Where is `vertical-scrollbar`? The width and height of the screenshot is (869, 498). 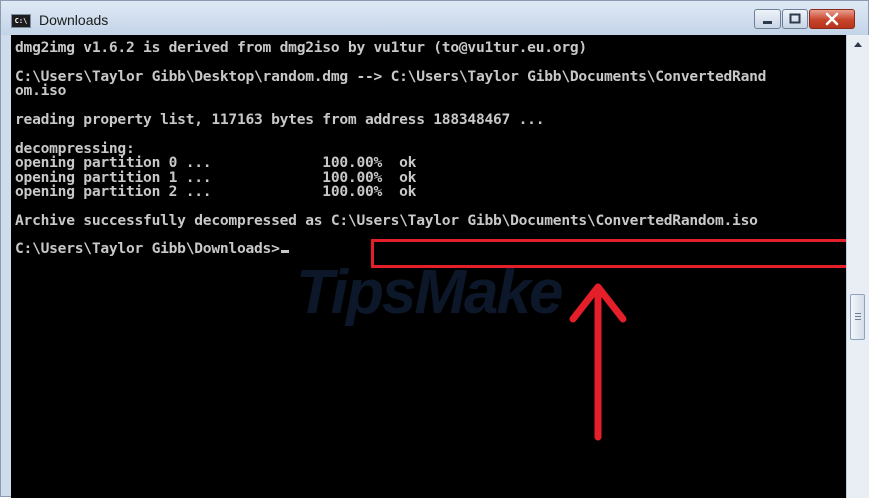
vertical-scrollbar is located at coordinates (857, 266).